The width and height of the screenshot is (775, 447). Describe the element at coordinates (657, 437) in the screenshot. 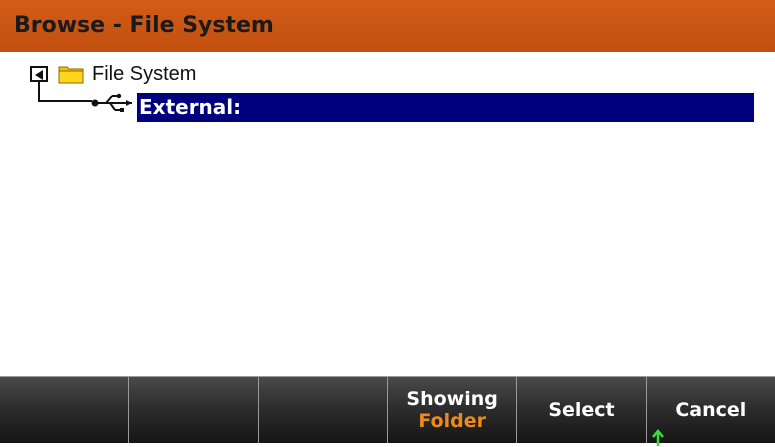

I see `up-arrow-icon` at that location.